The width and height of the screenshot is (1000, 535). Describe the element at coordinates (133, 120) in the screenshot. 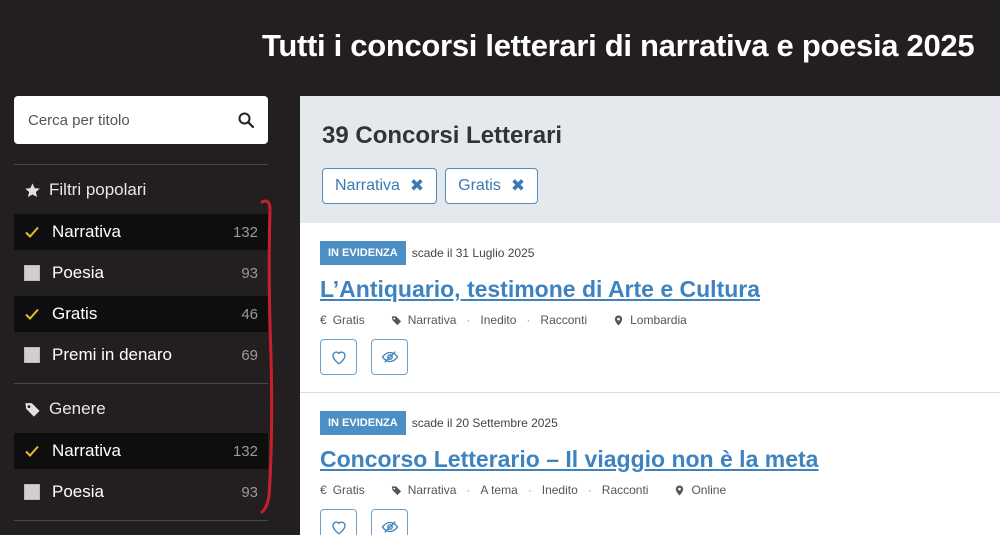

I see `search-input` at that location.